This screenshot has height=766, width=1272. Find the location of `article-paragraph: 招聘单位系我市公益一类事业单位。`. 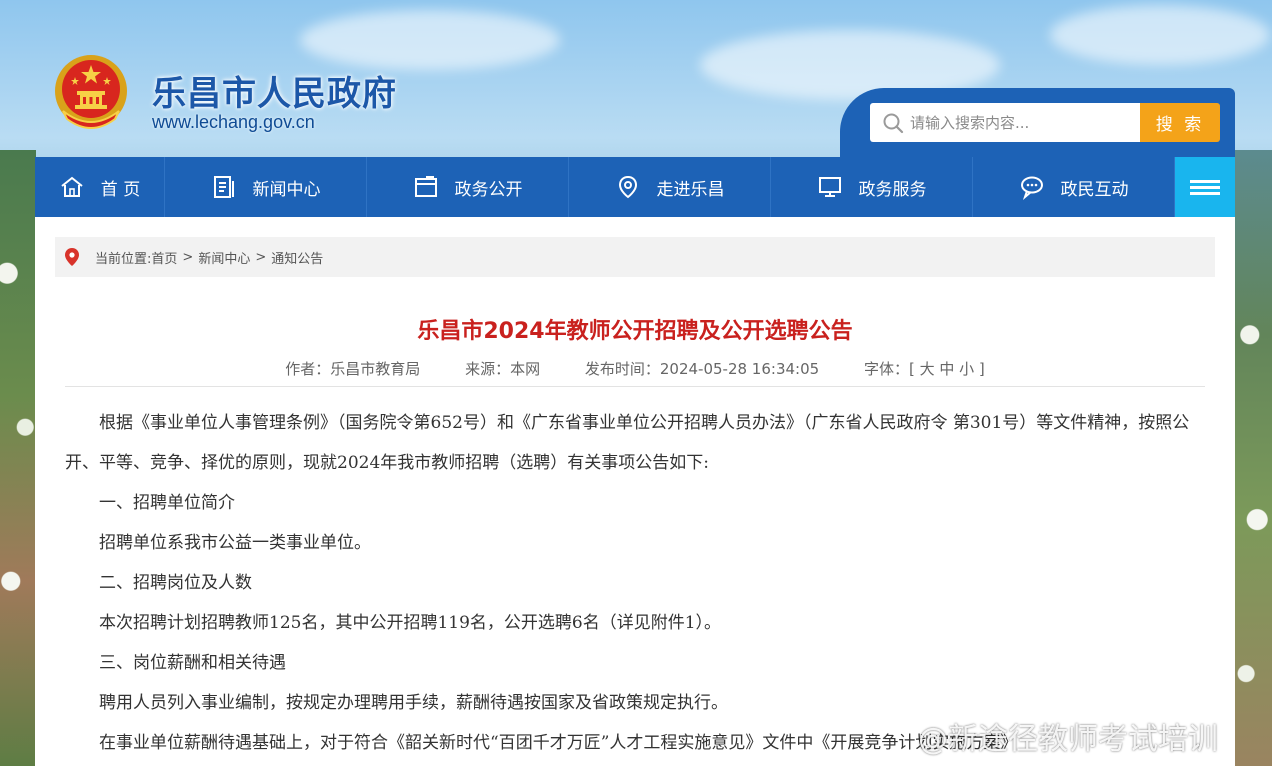

article-paragraph: 招聘单位系我市公益一类事业单位。 is located at coordinates (235, 543).